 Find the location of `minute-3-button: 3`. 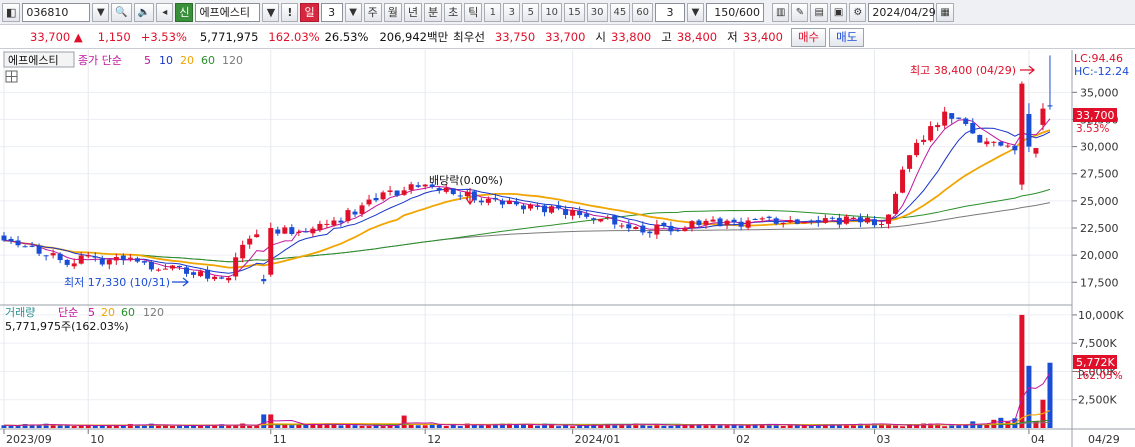

minute-3-button: 3 is located at coordinates (512, 12).